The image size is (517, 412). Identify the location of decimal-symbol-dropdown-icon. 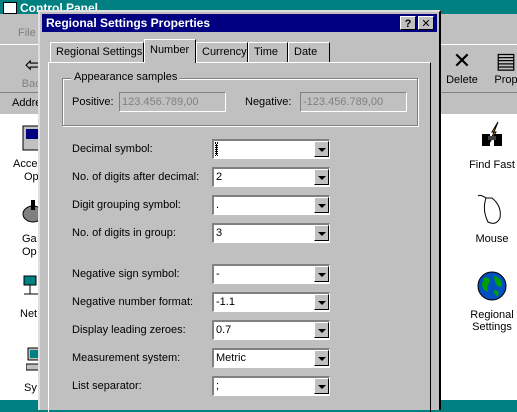
(321, 149).